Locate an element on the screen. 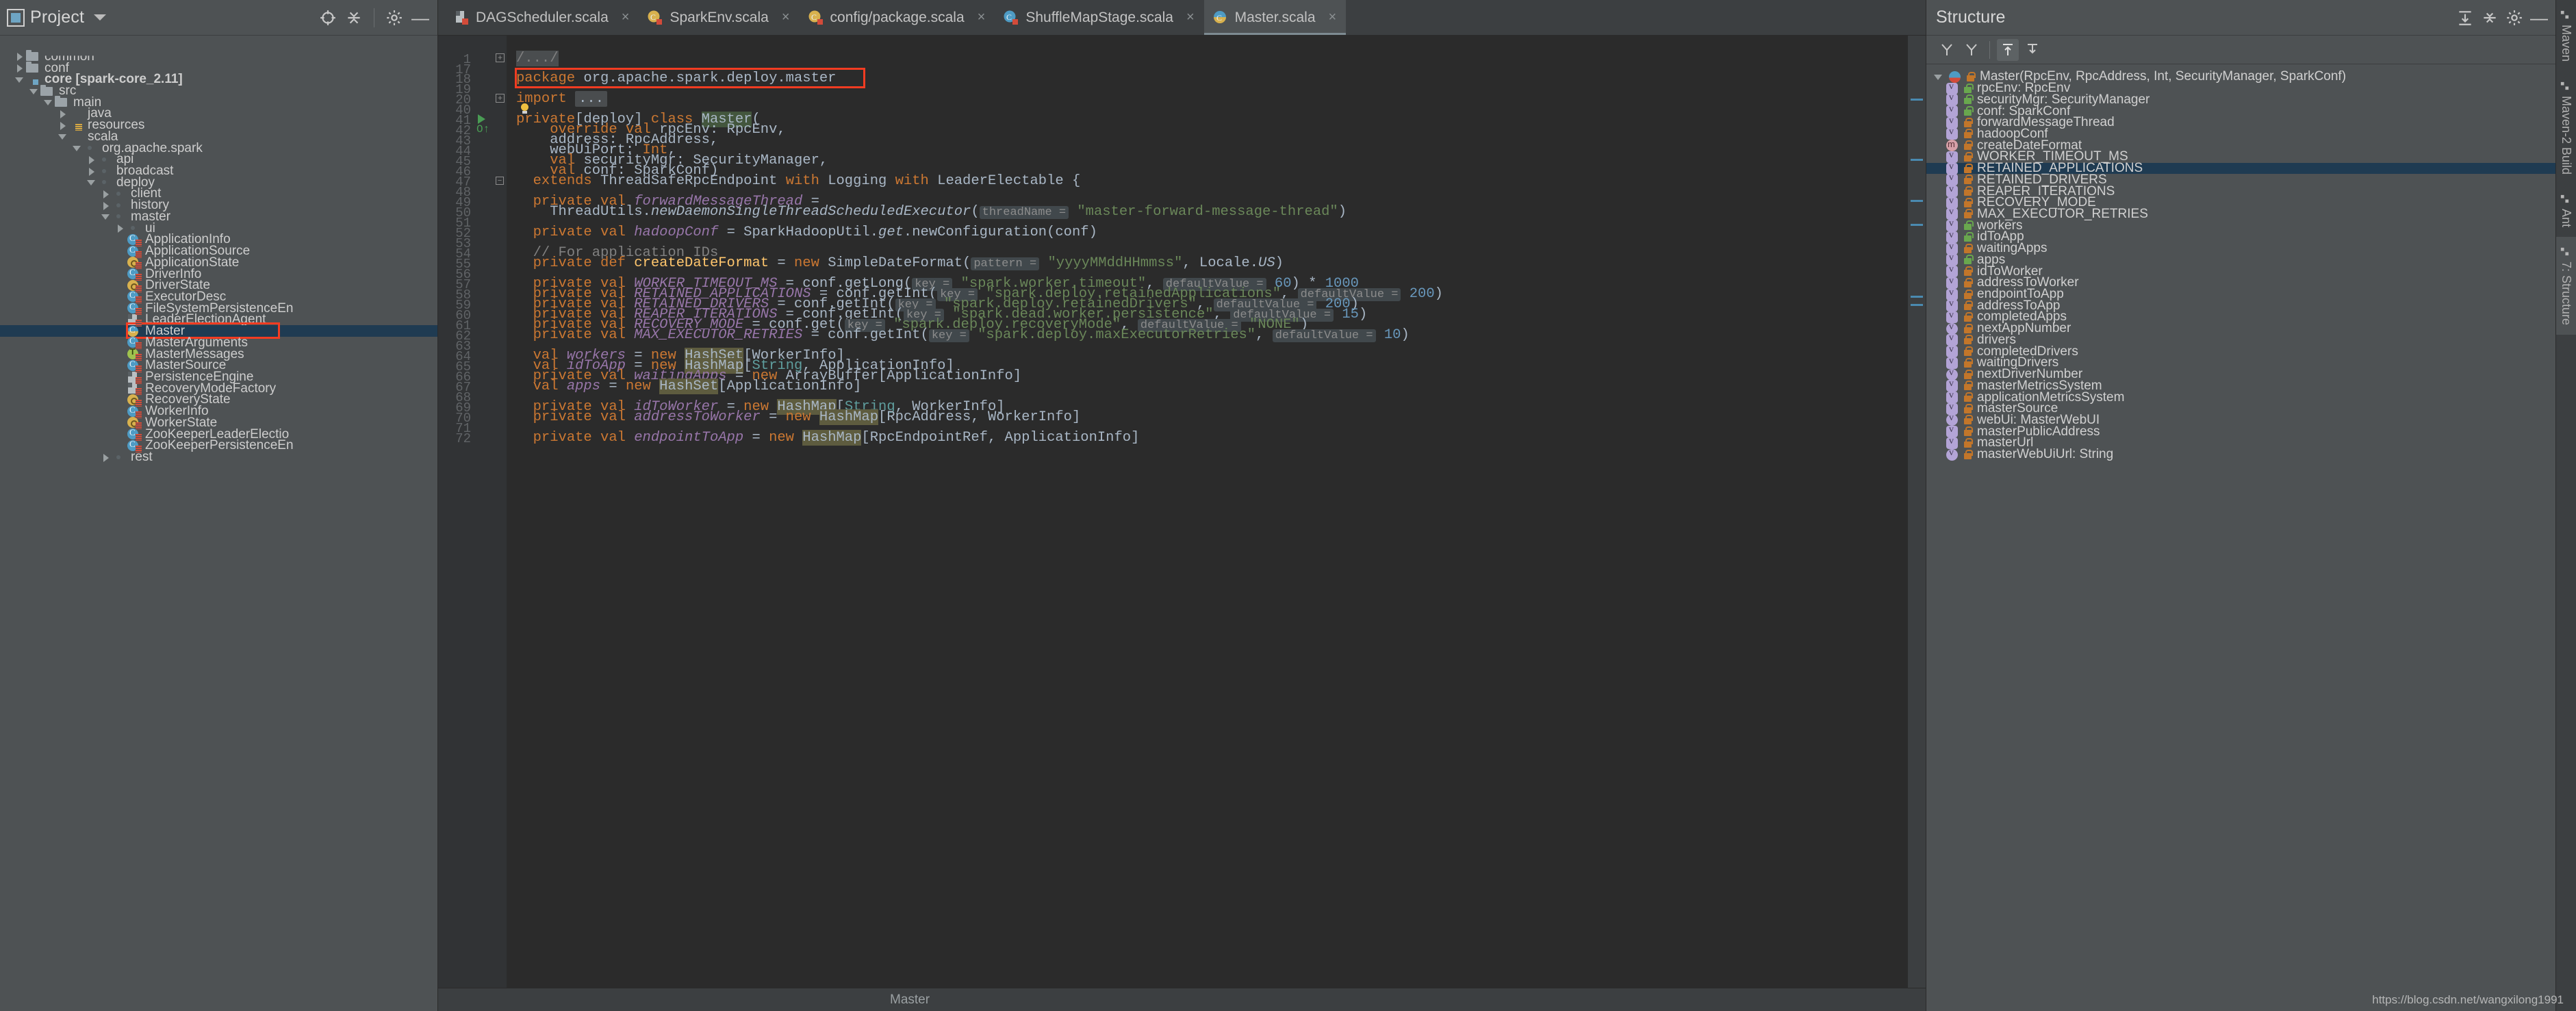 The image size is (2576, 1011). project-tree-item: WorkerInfo is located at coordinates (218, 411).